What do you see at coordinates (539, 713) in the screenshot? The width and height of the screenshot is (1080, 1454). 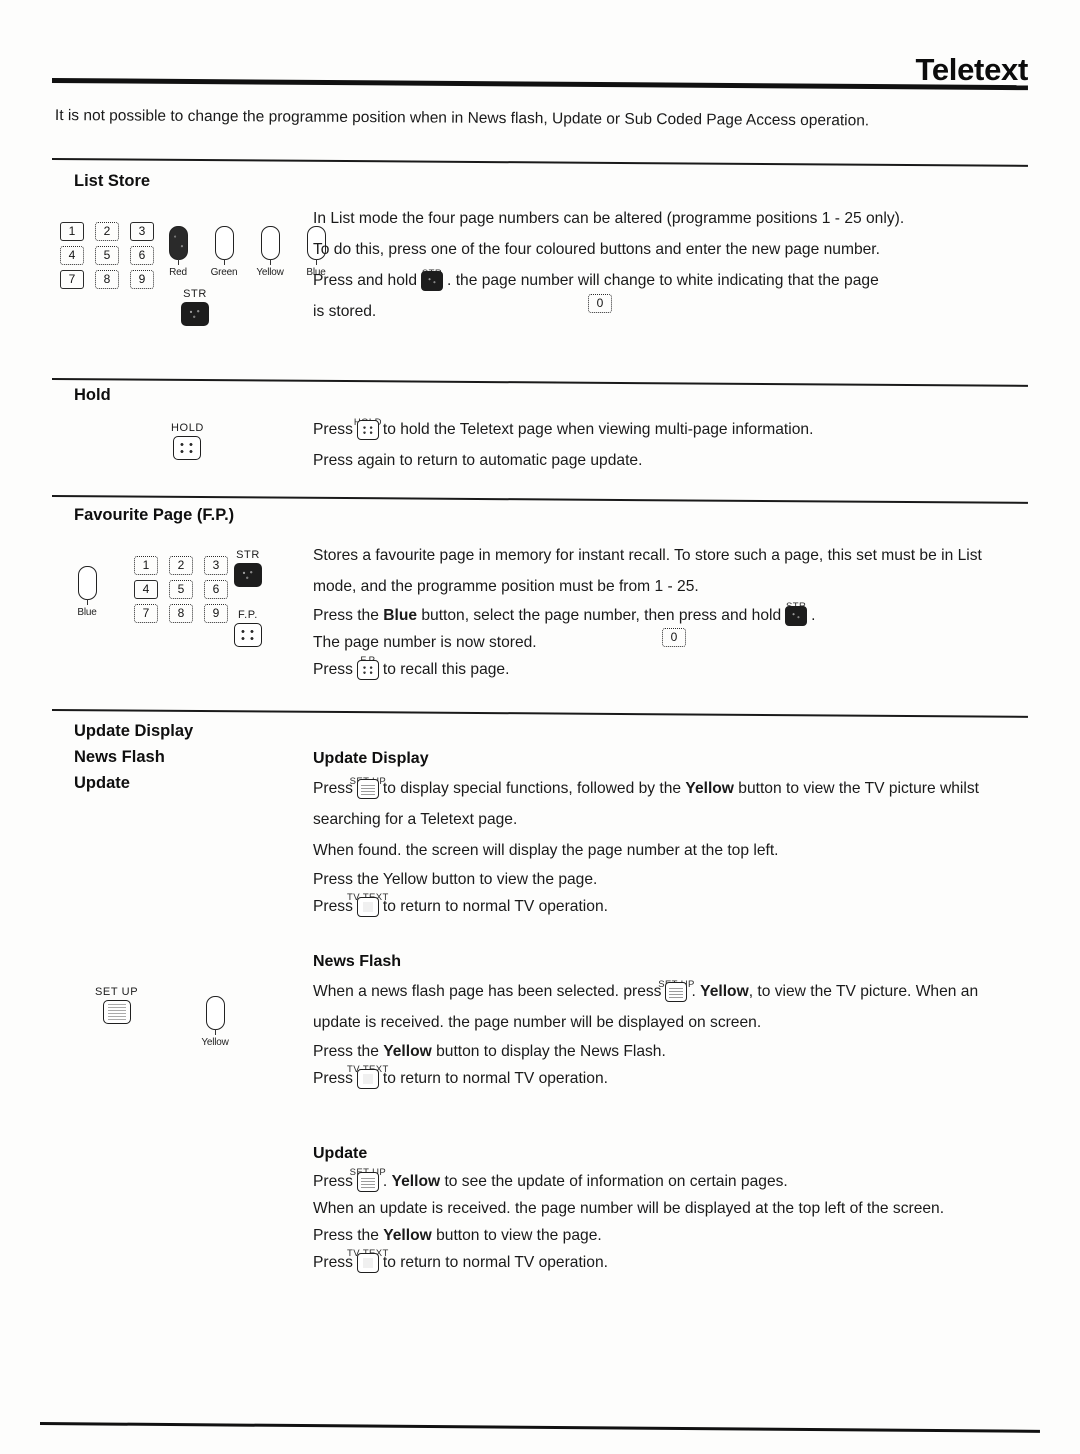 I see `section-rule-update-group` at bounding box center [539, 713].